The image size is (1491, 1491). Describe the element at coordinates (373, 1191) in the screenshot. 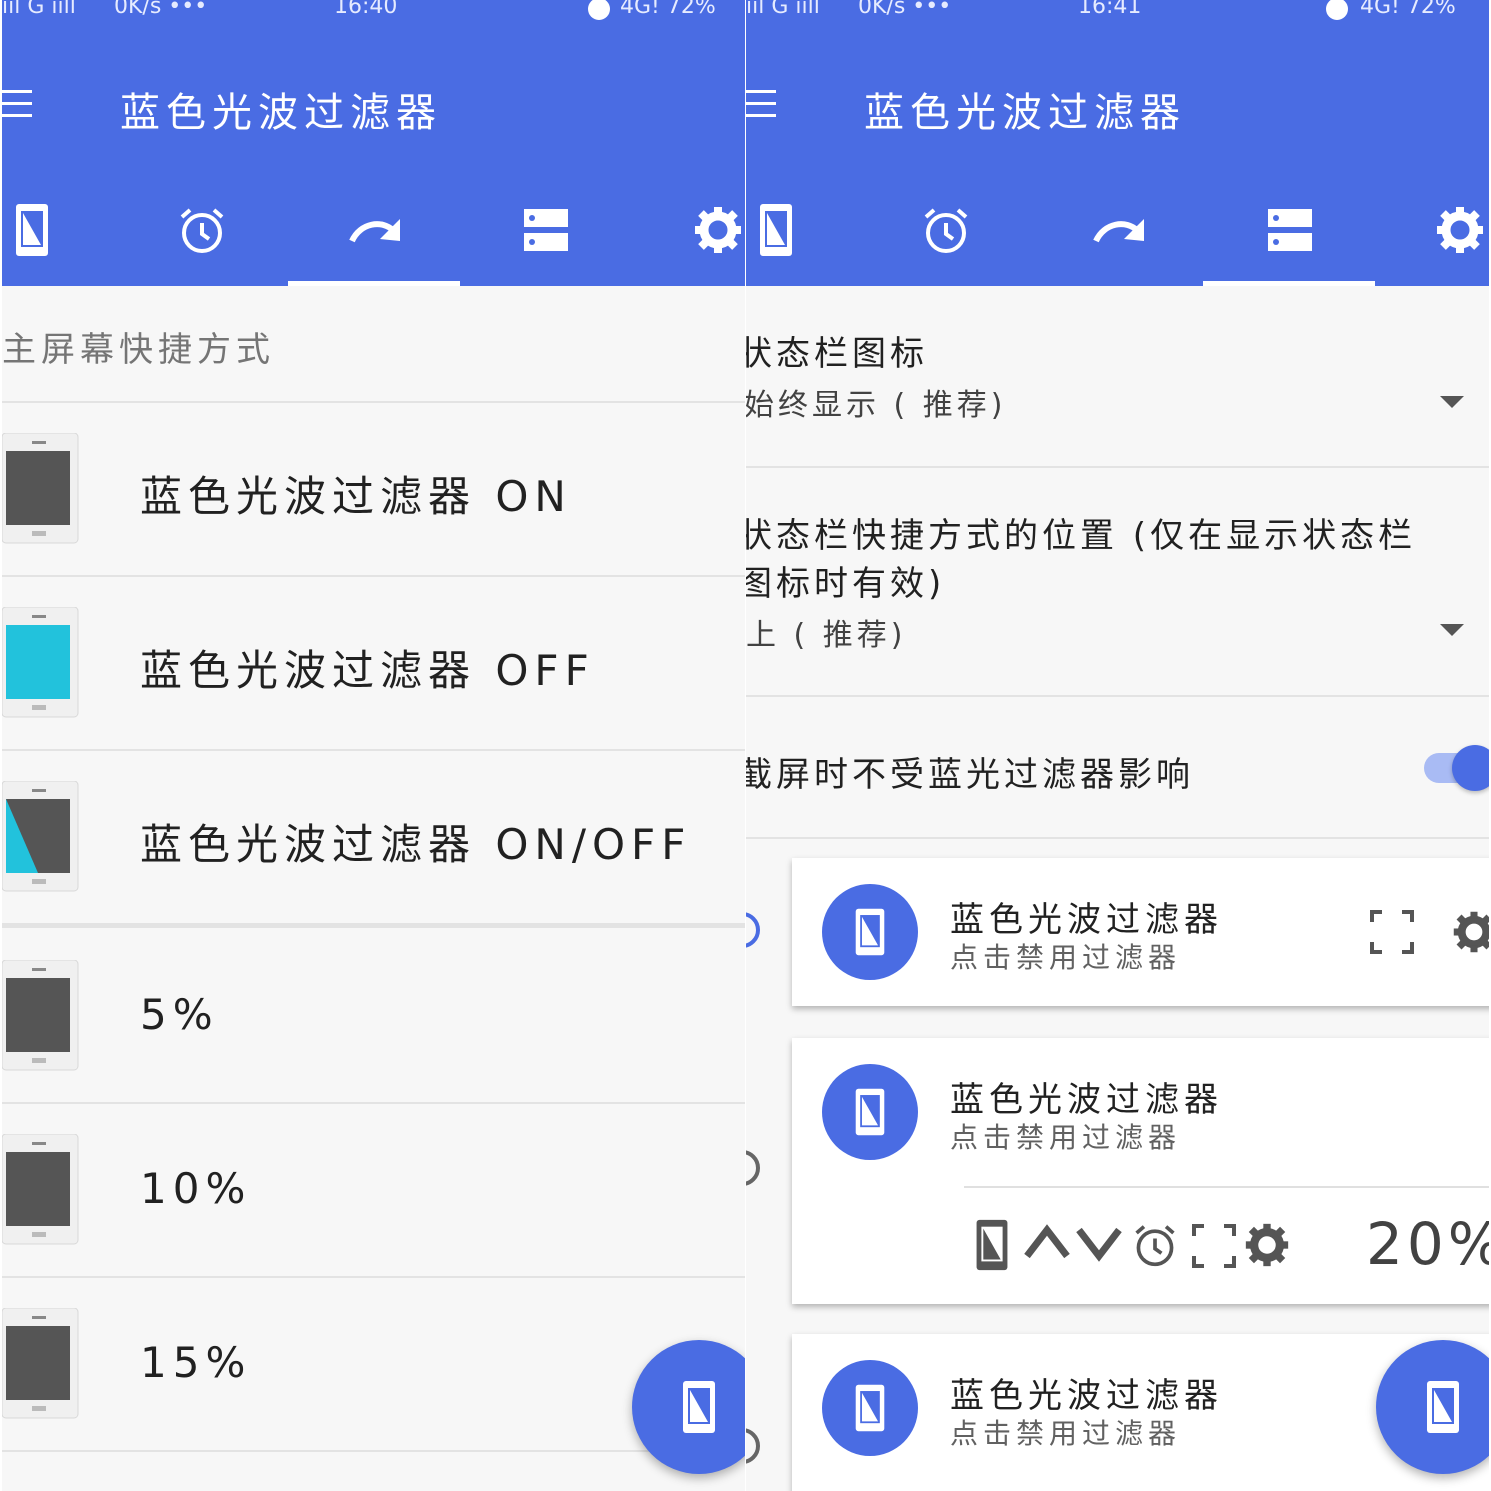

I see `shortcut-row-10: 10%` at that location.